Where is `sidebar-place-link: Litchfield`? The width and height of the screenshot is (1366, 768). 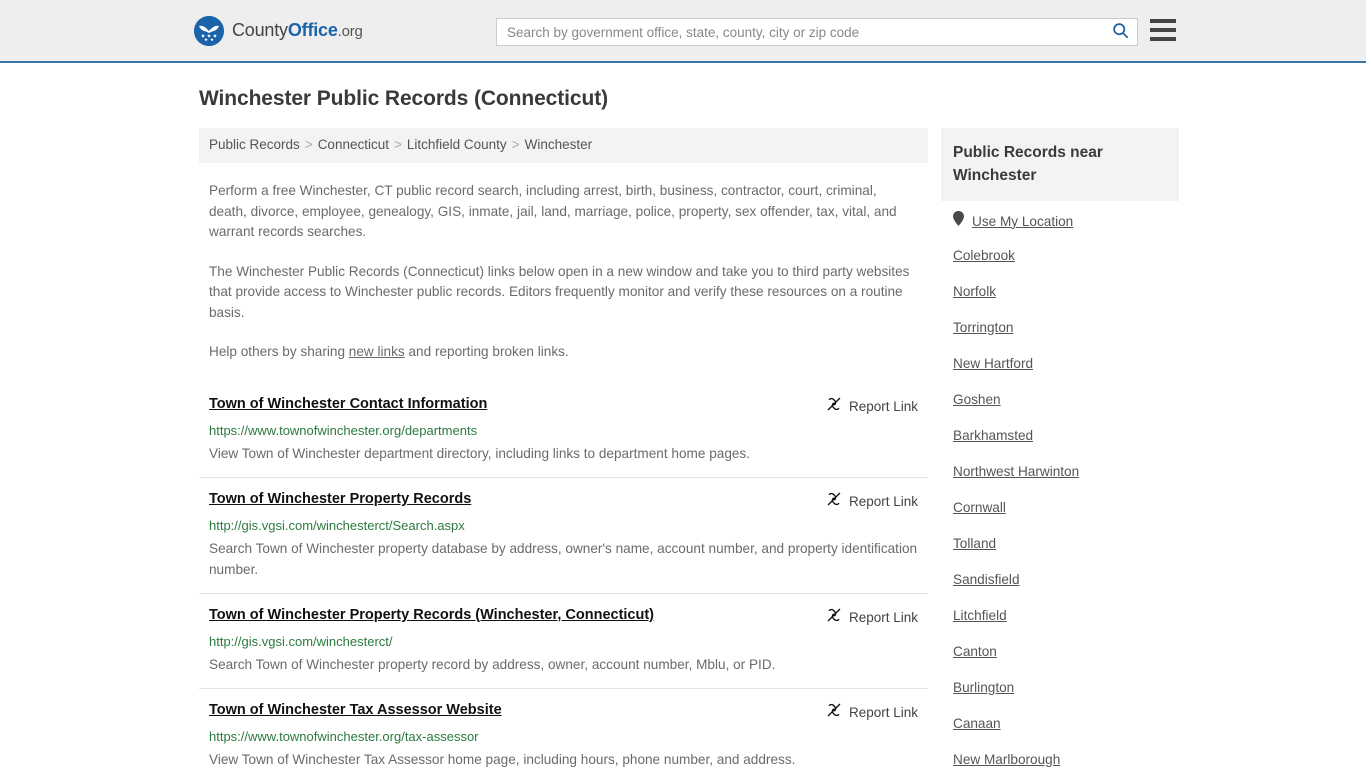 sidebar-place-link: Litchfield is located at coordinates (980, 615).